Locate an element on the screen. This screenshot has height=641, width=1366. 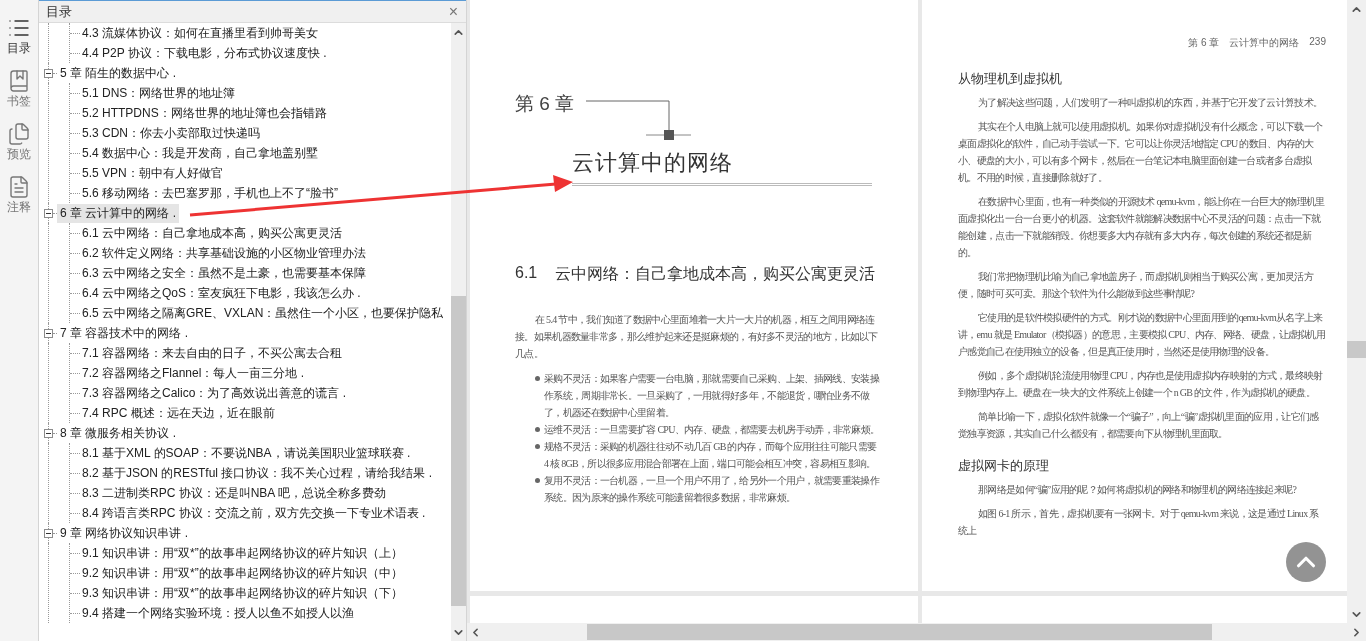
toc-section: 9.3 知识串讲：用“双*”的故事串起网络协议的碎片知识（下） is located at coordinates (242, 593).